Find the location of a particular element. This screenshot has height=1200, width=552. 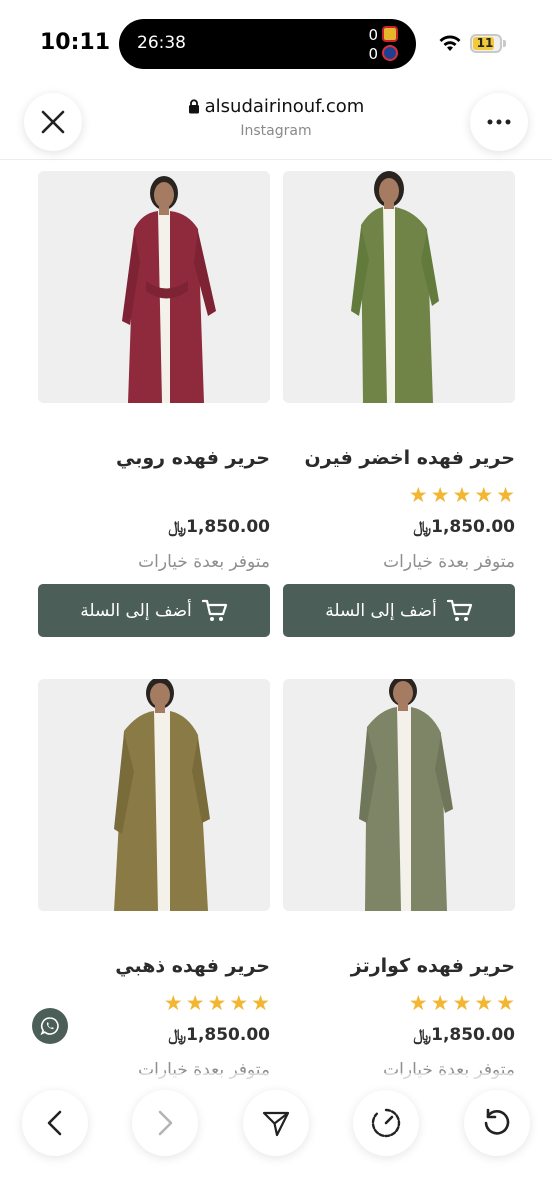

reload-button is located at coordinates (497, 1123).